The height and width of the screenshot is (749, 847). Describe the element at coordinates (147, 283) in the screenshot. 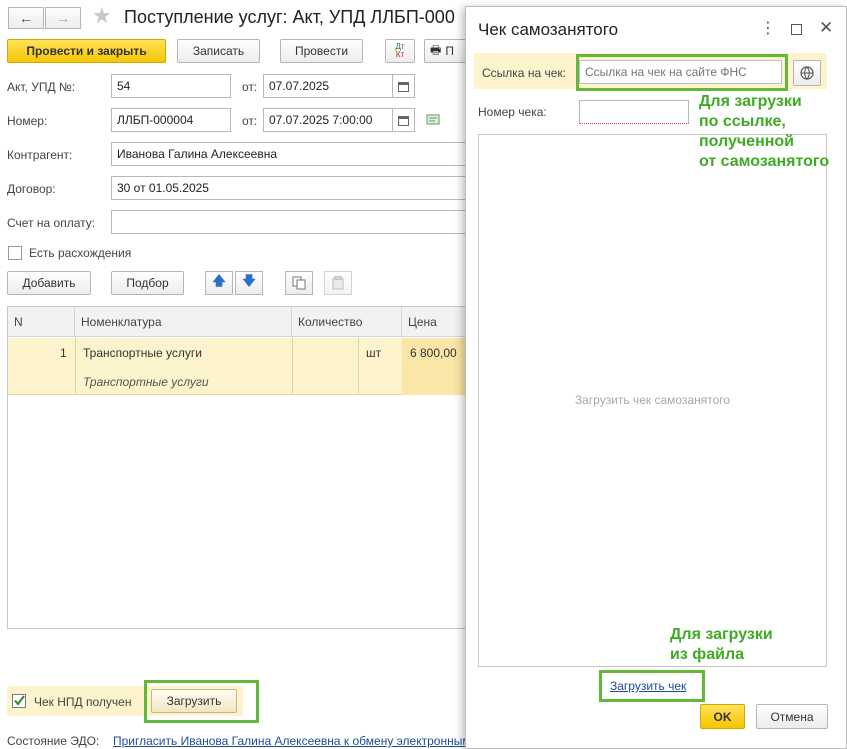

I see `pick-button: Подбор` at that location.